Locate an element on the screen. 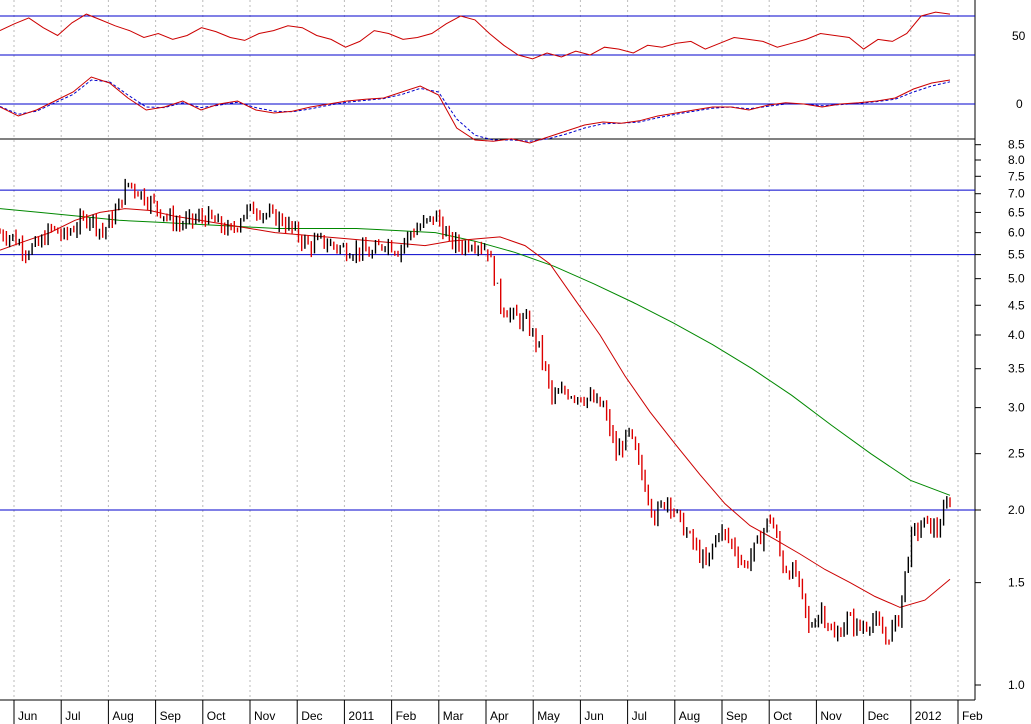 The image size is (1031, 724). price-tick-label: 2.5 is located at coordinates (1016, 454).